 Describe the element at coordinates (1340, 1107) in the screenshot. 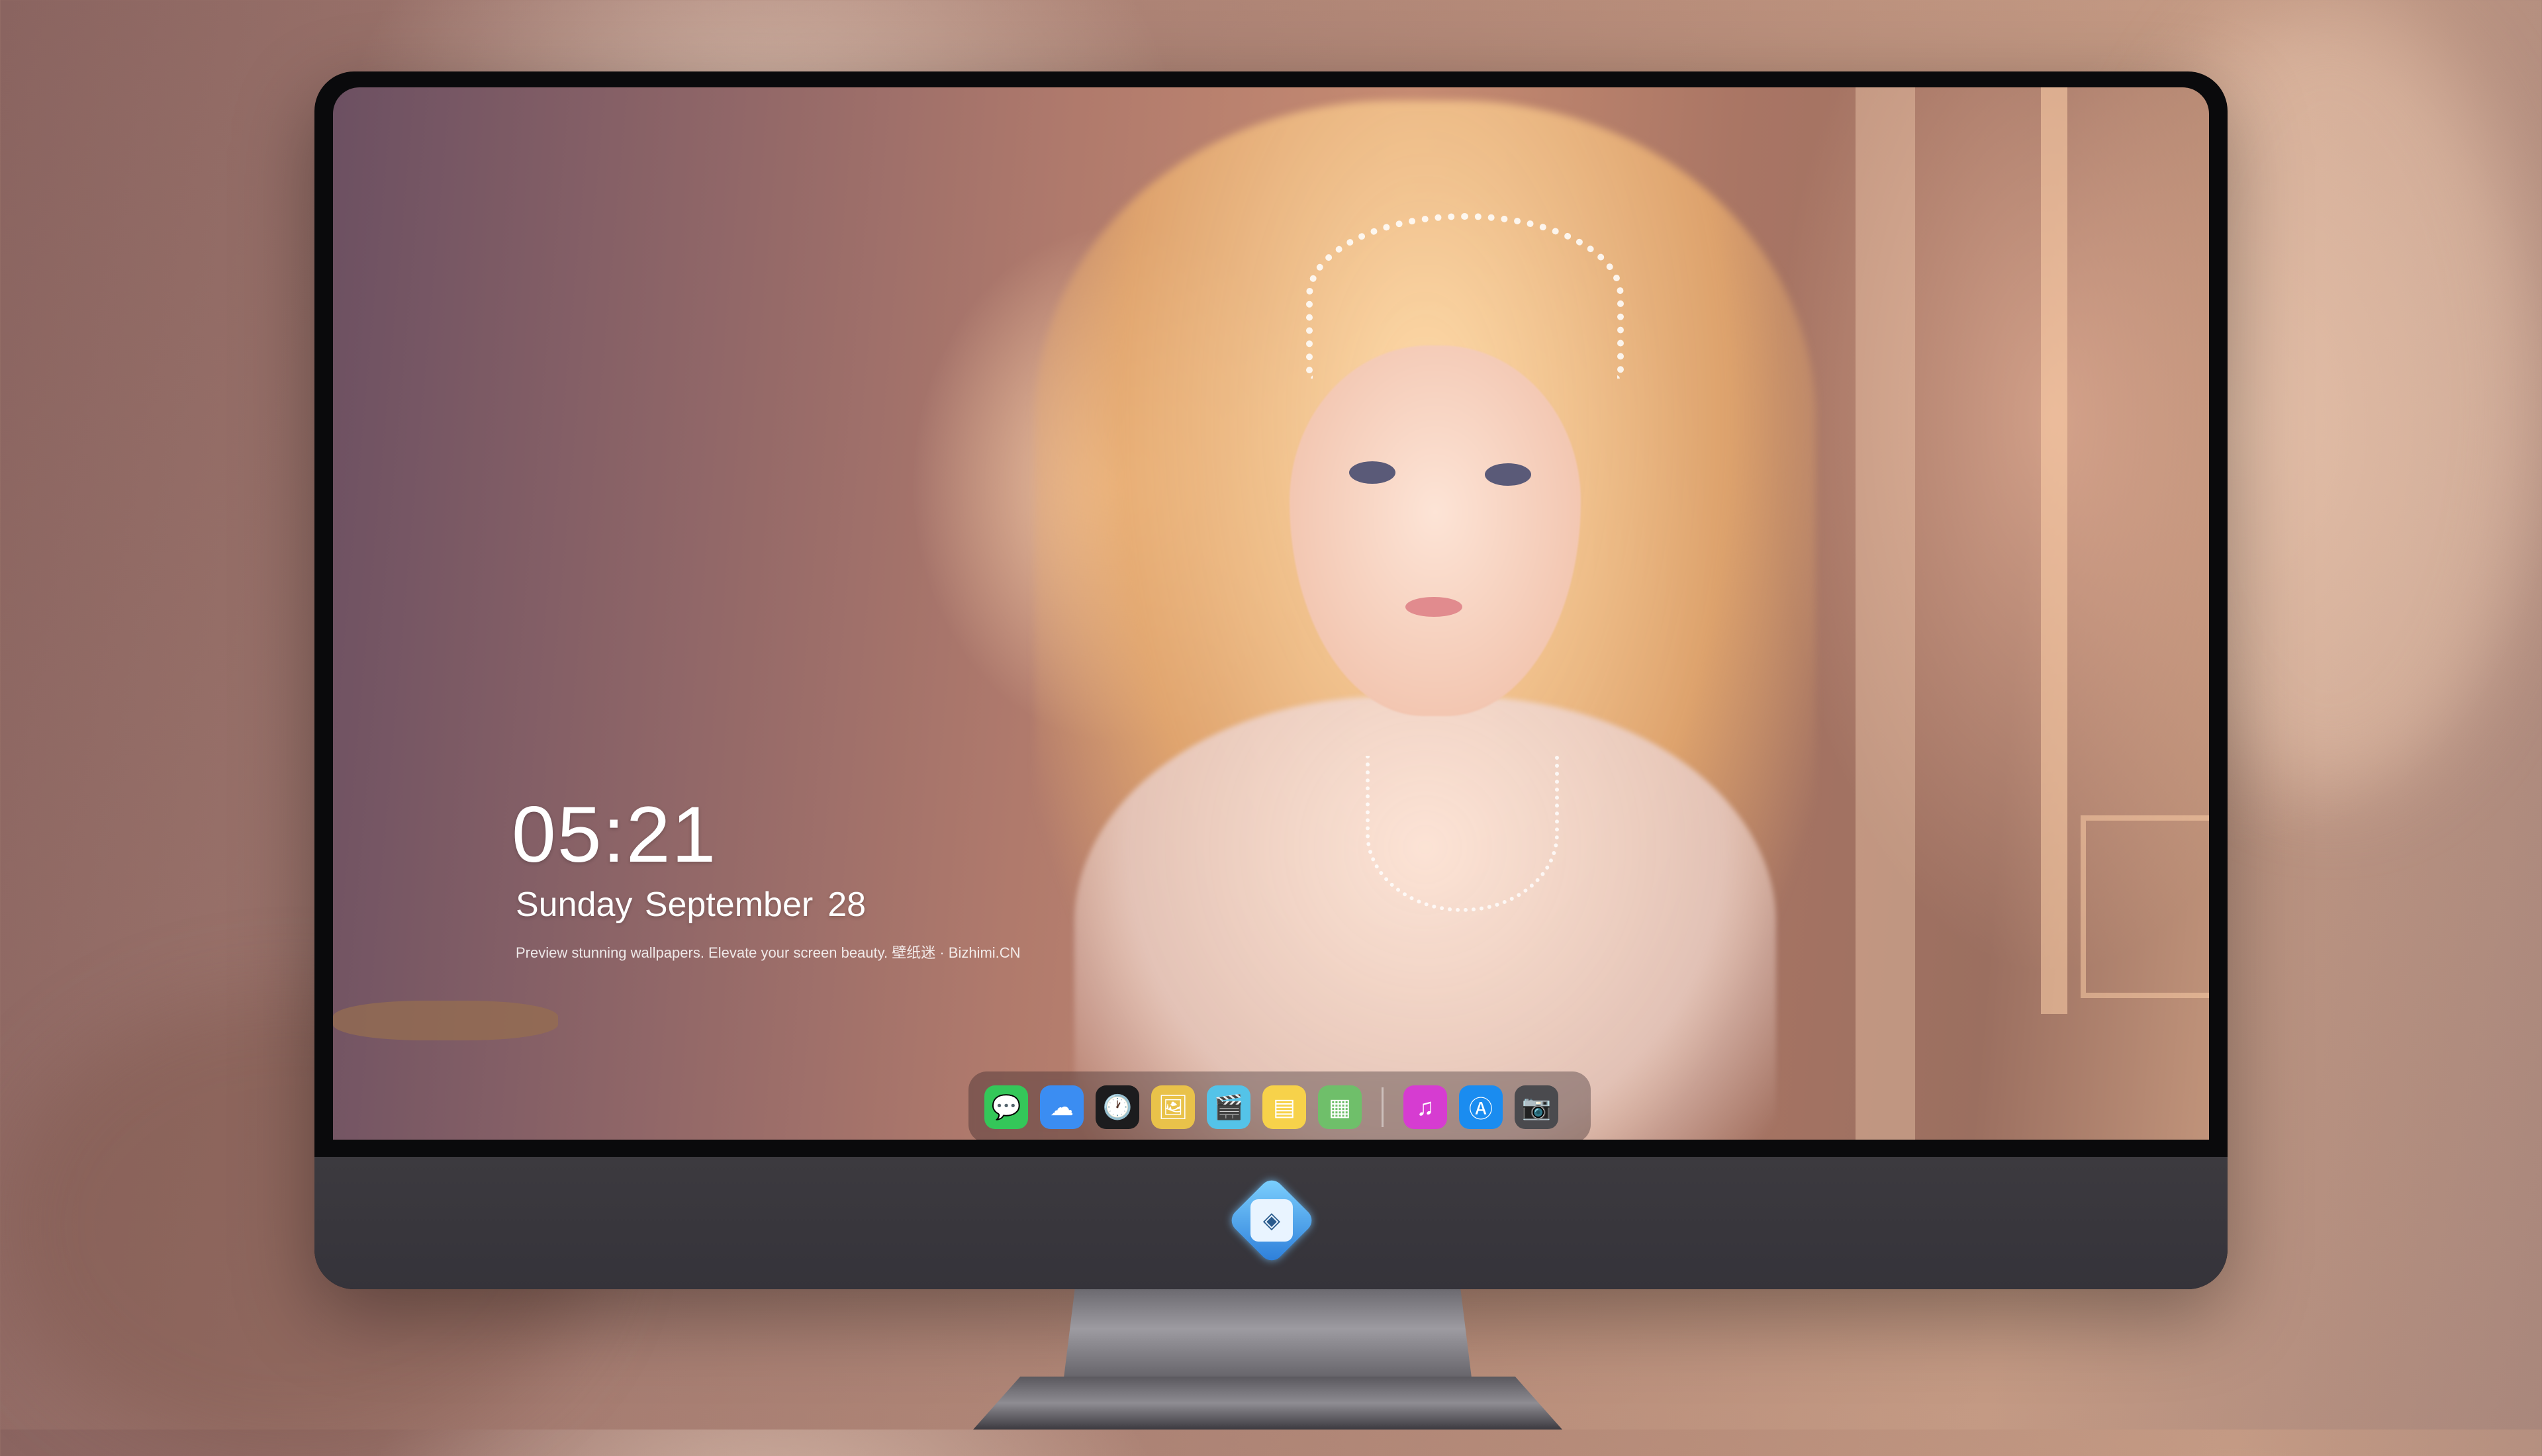

I see `photo-booth-icon: ▦` at that location.